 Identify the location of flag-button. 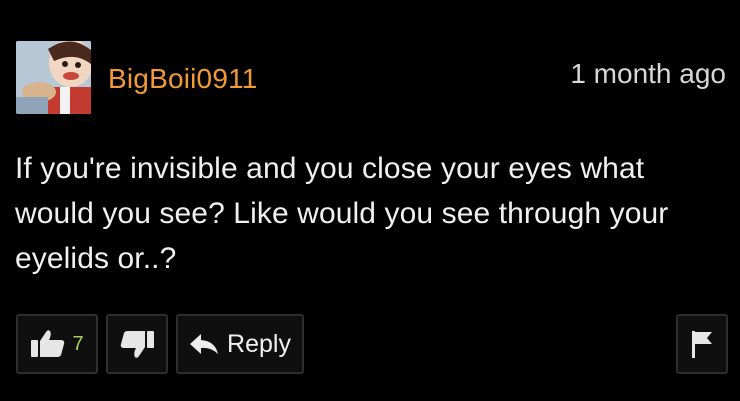
(702, 344).